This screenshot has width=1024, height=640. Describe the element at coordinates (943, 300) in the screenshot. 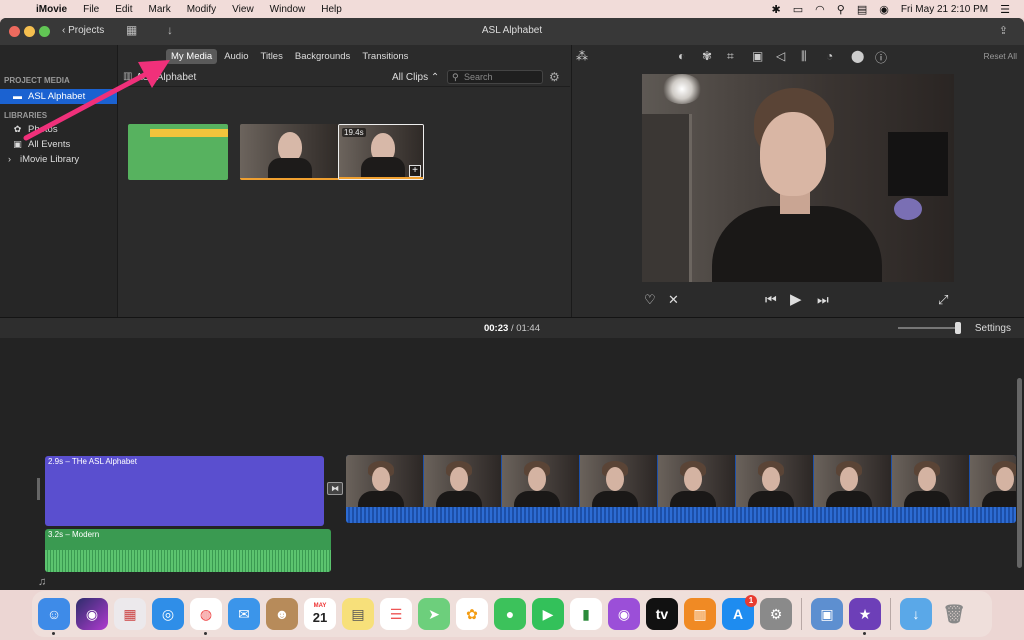

I see `fullscreen-icon: ⤢` at that location.